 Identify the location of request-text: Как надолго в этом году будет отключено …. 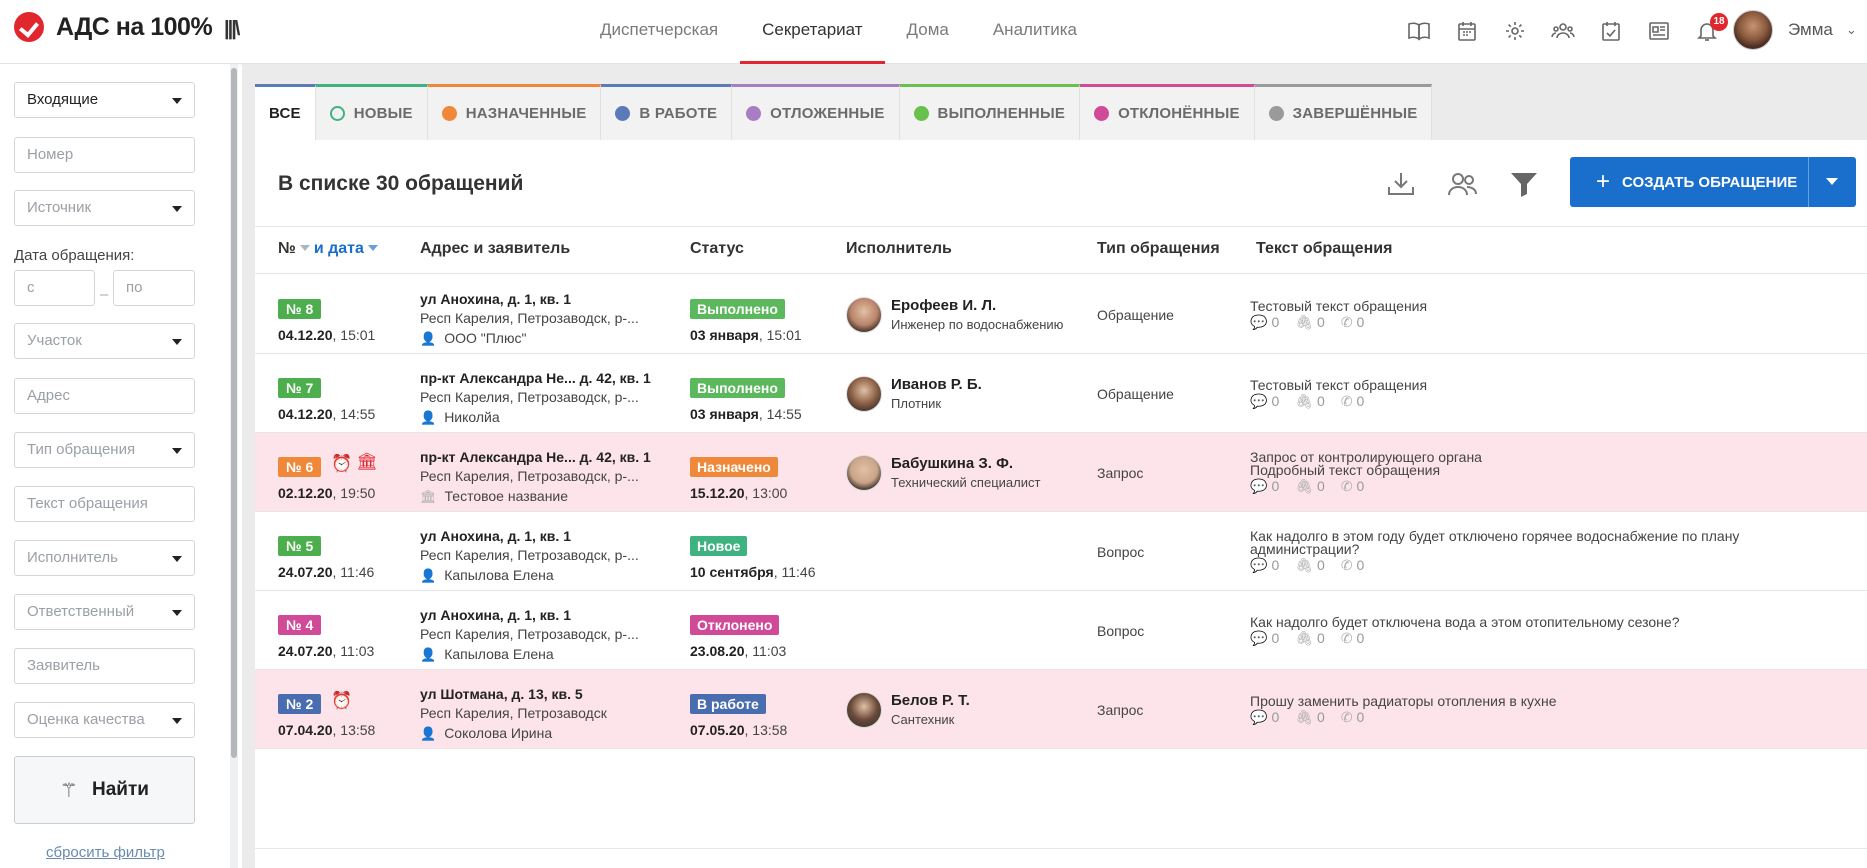
(1520, 542).